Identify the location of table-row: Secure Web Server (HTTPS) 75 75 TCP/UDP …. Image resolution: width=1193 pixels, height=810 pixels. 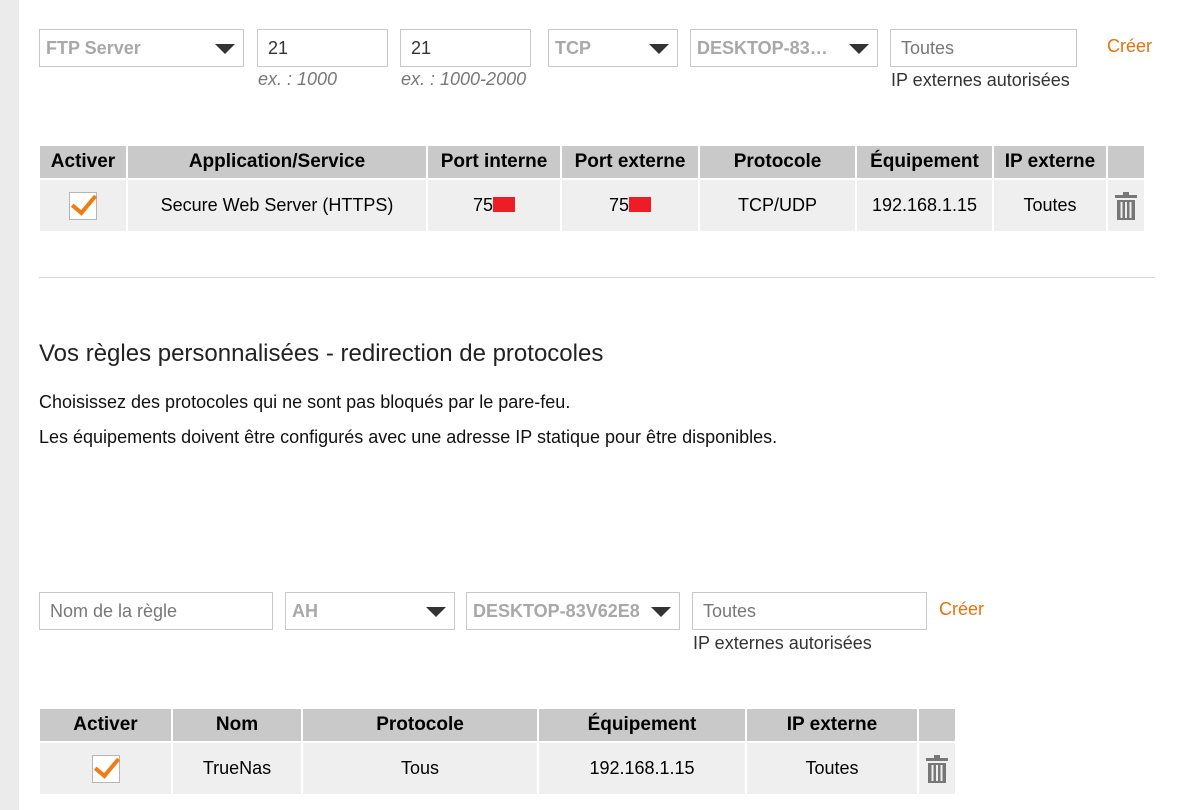
(592, 205).